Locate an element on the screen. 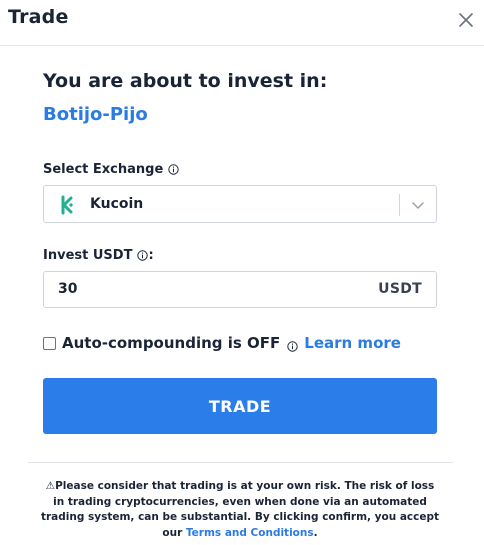  disclaimer-end: . is located at coordinates (315, 532).